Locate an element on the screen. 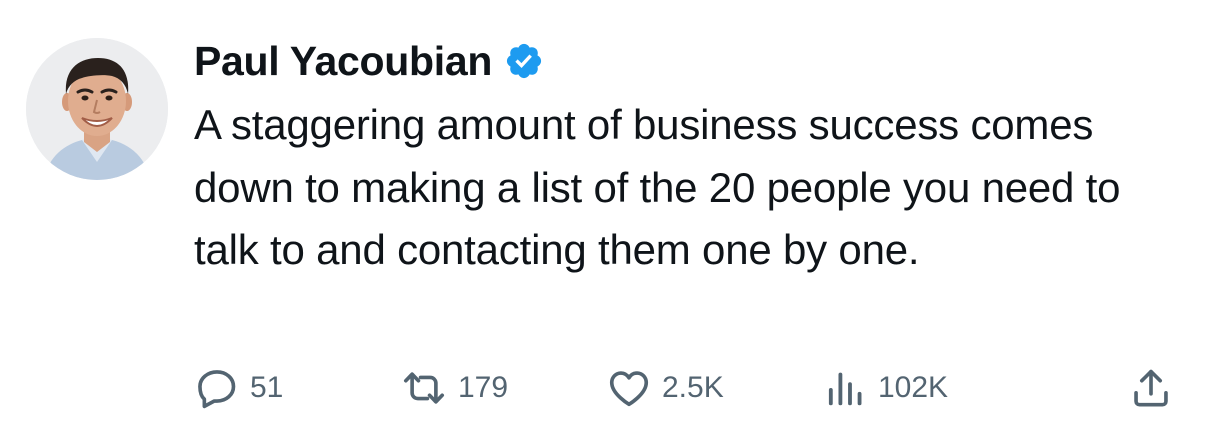 The width and height of the screenshot is (1206, 441). tweet-actions: 51 179 2.5K 102K is located at coordinates (689, 388).